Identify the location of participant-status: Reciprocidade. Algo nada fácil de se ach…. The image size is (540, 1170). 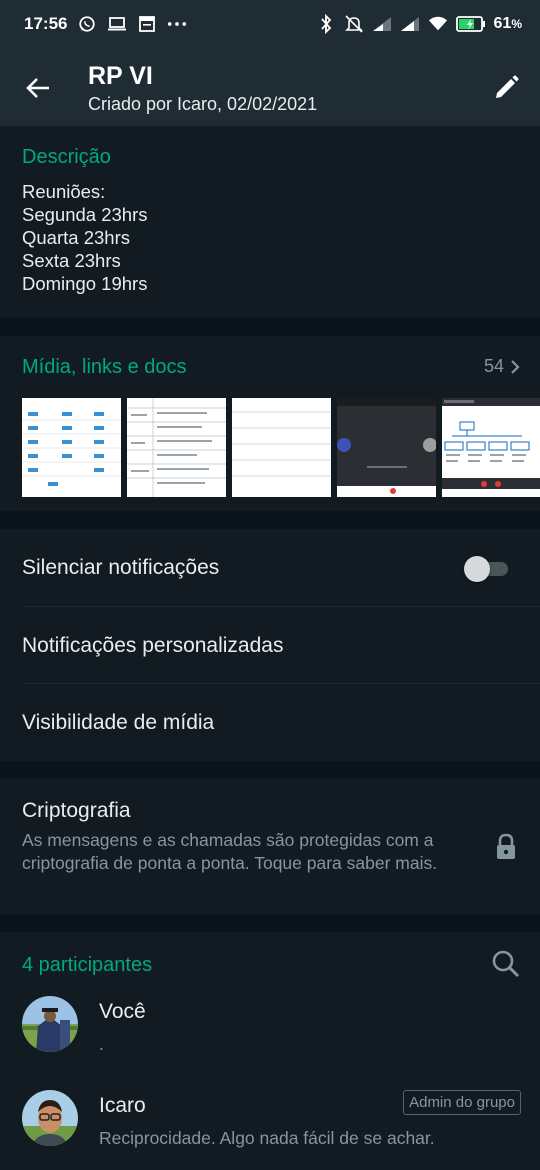
(267, 1138).